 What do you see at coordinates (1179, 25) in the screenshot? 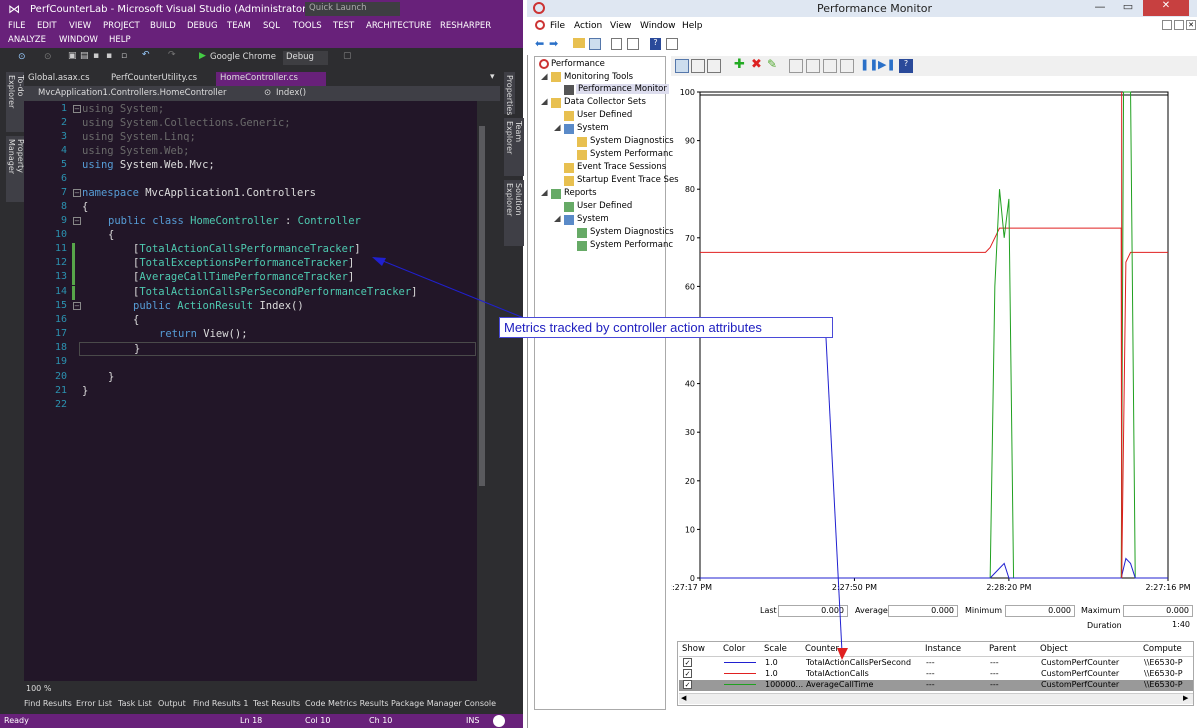
I see `child-restore-button` at bounding box center [1179, 25].